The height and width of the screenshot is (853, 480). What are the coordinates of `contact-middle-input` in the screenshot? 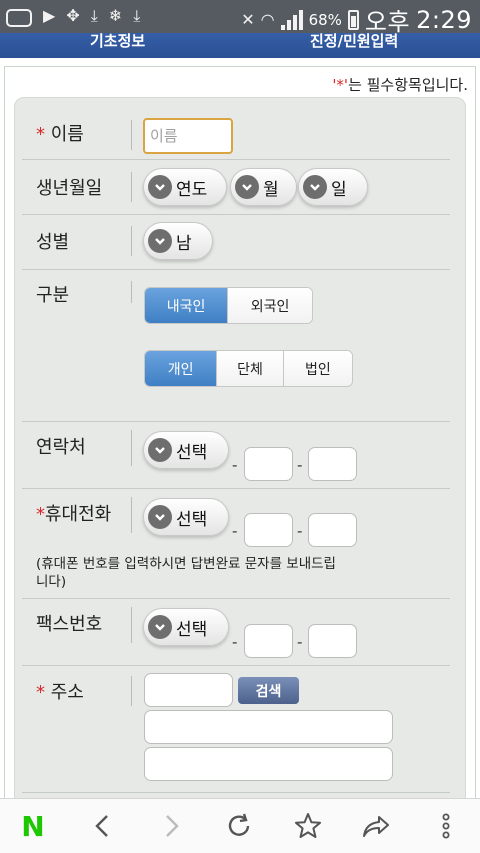 It's located at (268, 464).